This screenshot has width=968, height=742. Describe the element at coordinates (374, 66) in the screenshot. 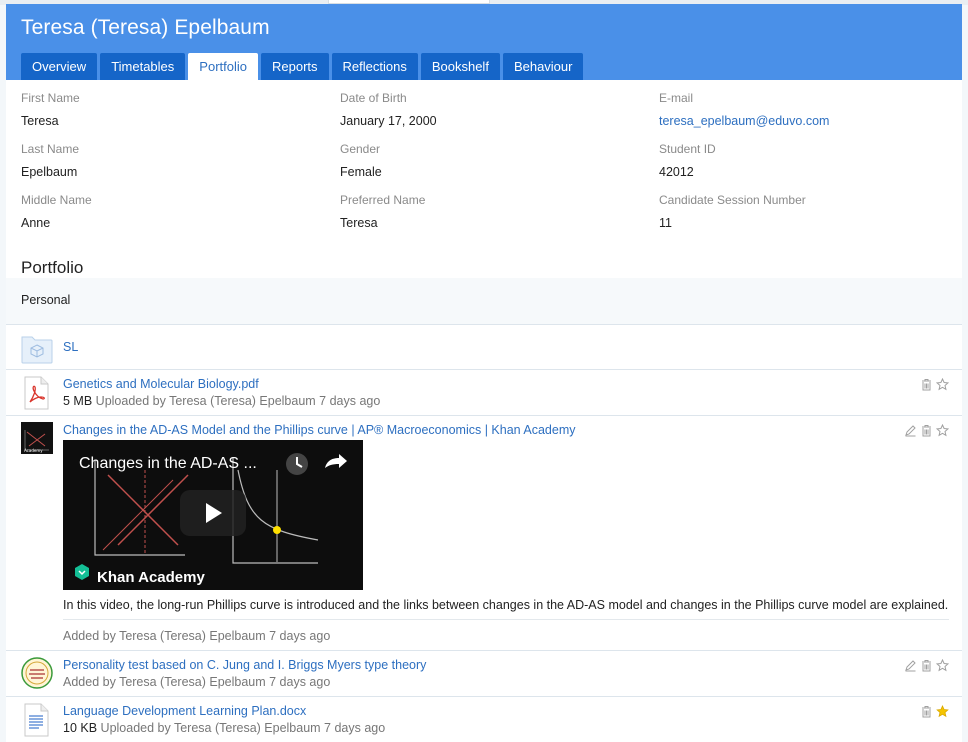

I see `tab-reflections: Reflections` at that location.